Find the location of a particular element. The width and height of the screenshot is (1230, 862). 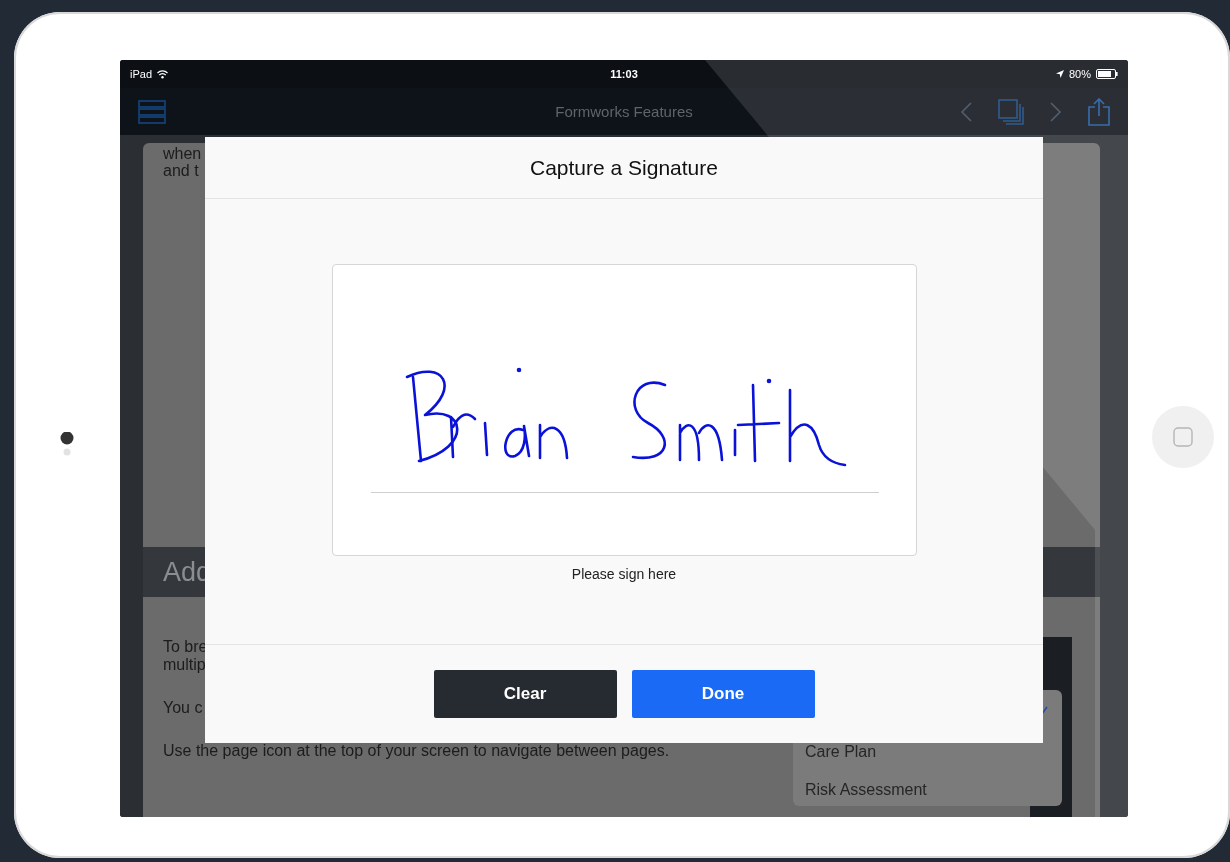

location-arrow-icon is located at coordinates (1059, 74).